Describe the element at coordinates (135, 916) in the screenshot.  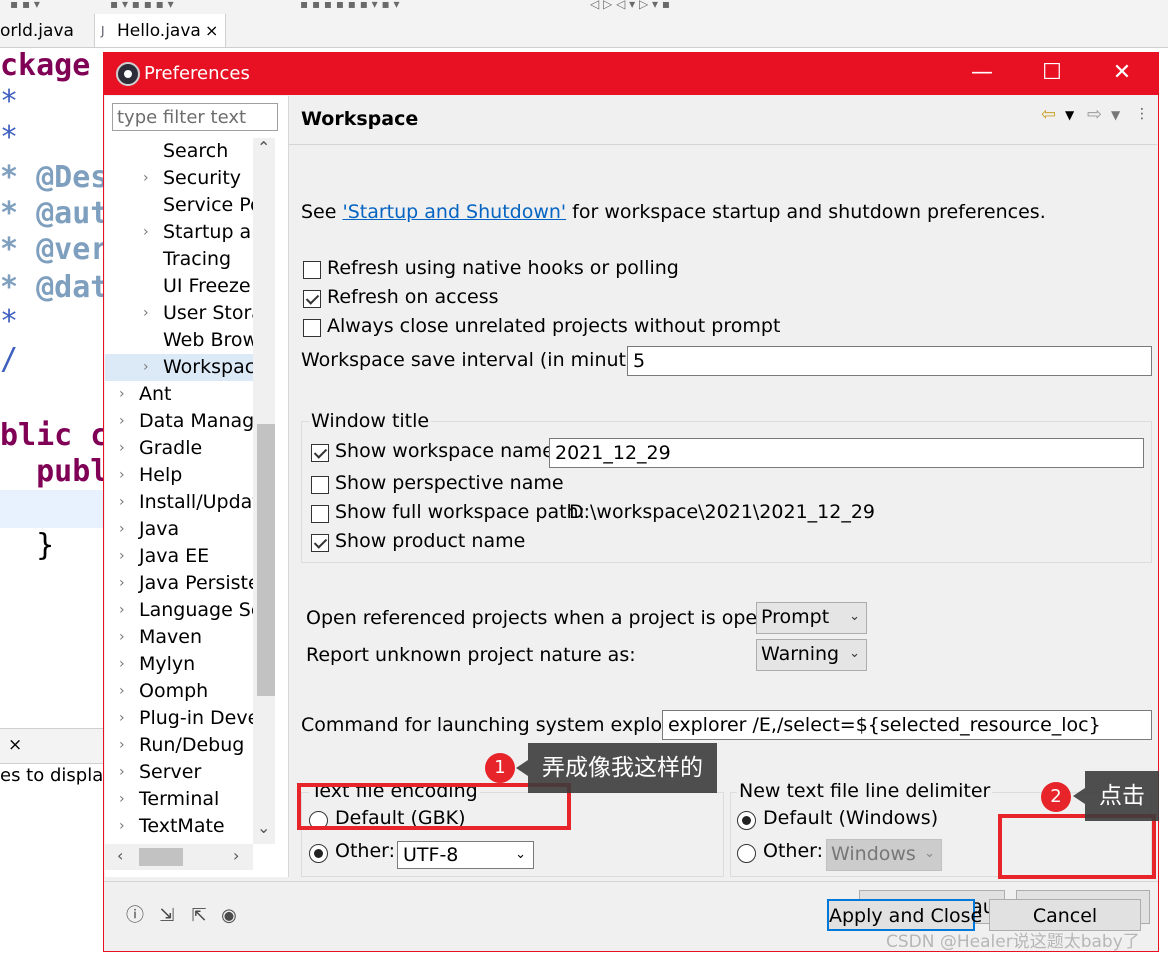
I see `help-icon: ⓘ` at that location.